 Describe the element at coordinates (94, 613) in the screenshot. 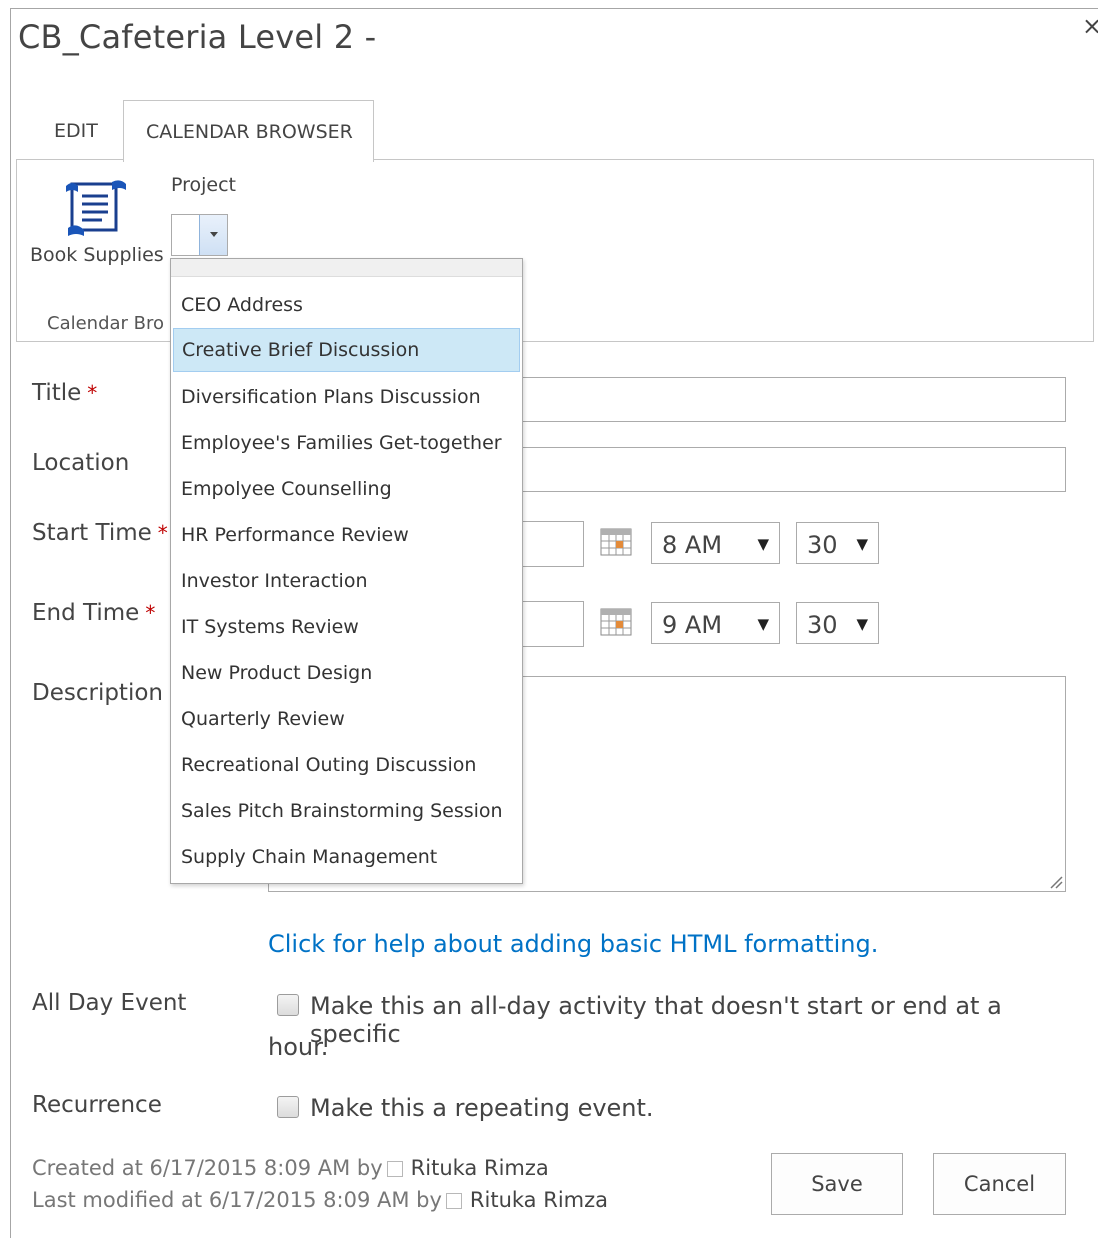

I see `end-time-label: End Time *` at that location.